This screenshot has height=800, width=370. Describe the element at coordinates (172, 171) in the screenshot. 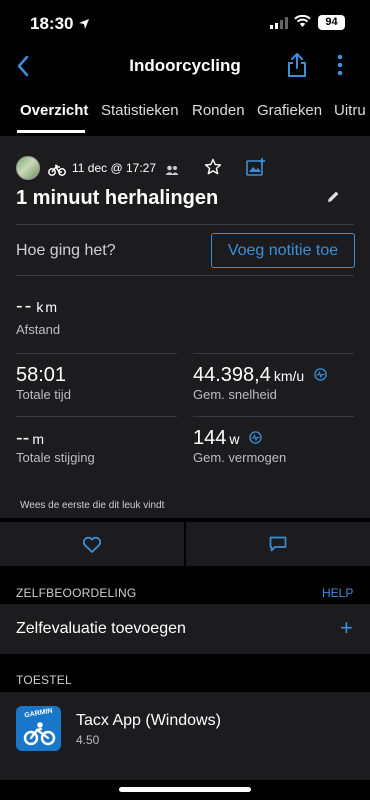

I see `people-icon` at that location.